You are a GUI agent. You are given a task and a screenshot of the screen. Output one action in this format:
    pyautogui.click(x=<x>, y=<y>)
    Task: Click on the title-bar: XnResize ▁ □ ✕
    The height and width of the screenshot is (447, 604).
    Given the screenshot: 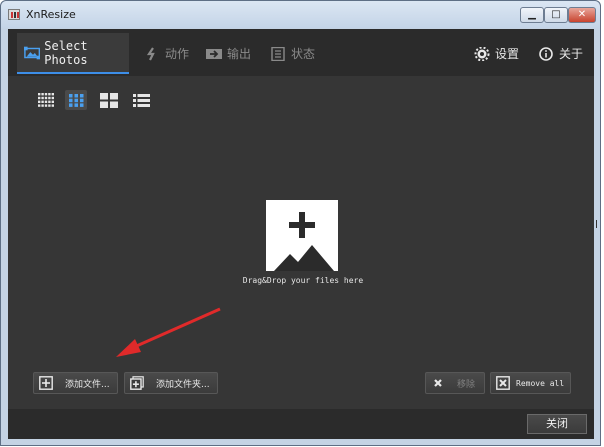 What is the action you would take?
    pyautogui.click(x=300, y=14)
    